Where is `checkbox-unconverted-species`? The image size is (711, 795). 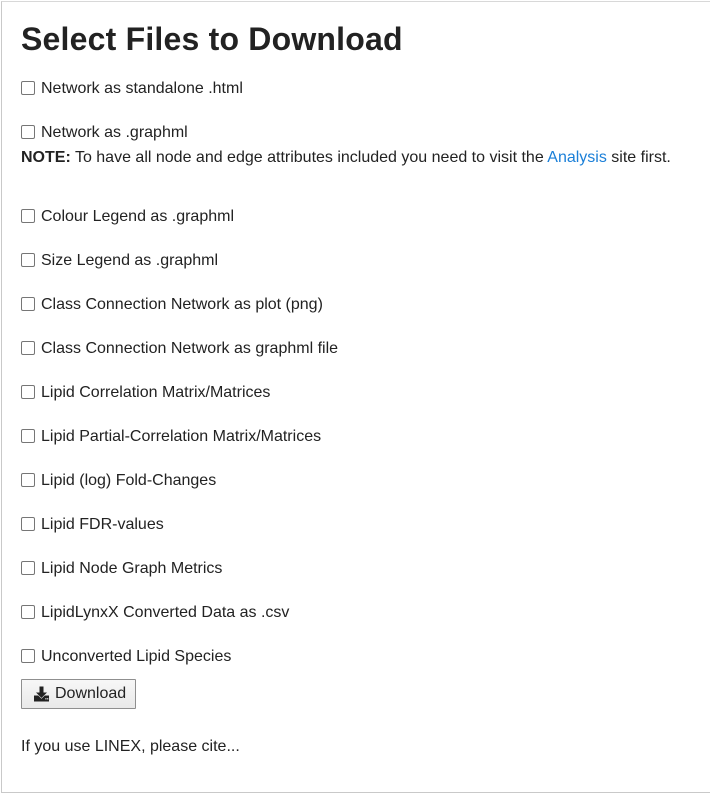 checkbox-unconverted-species is located at coordinates (28, 656).